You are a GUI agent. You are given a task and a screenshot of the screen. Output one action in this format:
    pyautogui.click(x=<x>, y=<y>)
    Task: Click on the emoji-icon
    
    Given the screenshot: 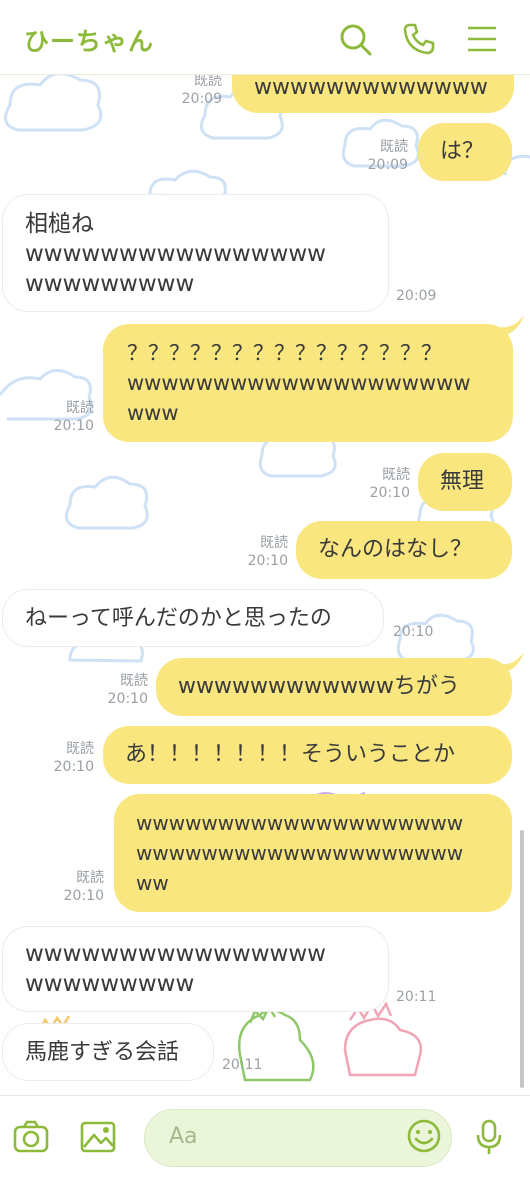 What is the action you would take?
    pyautogui.click(x=424, y=1136)
    